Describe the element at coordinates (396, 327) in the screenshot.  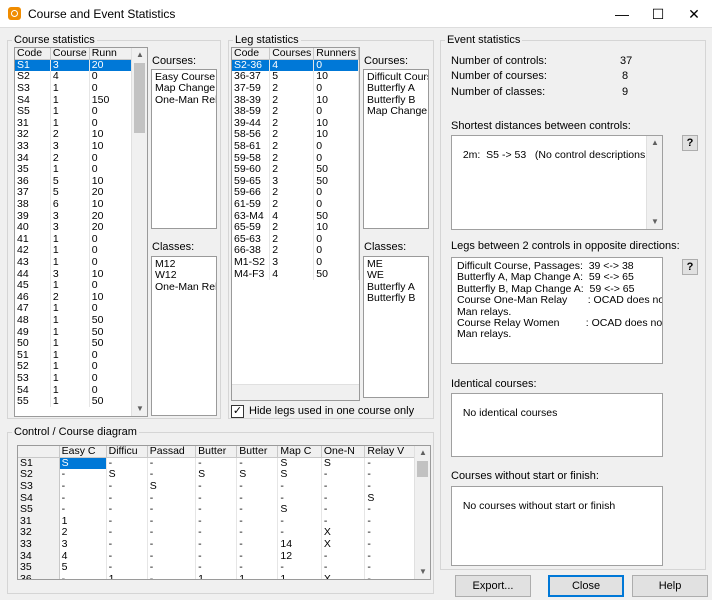
I see `leg-classes-list: ME WE Butterfly A Butterfly B` at that location.